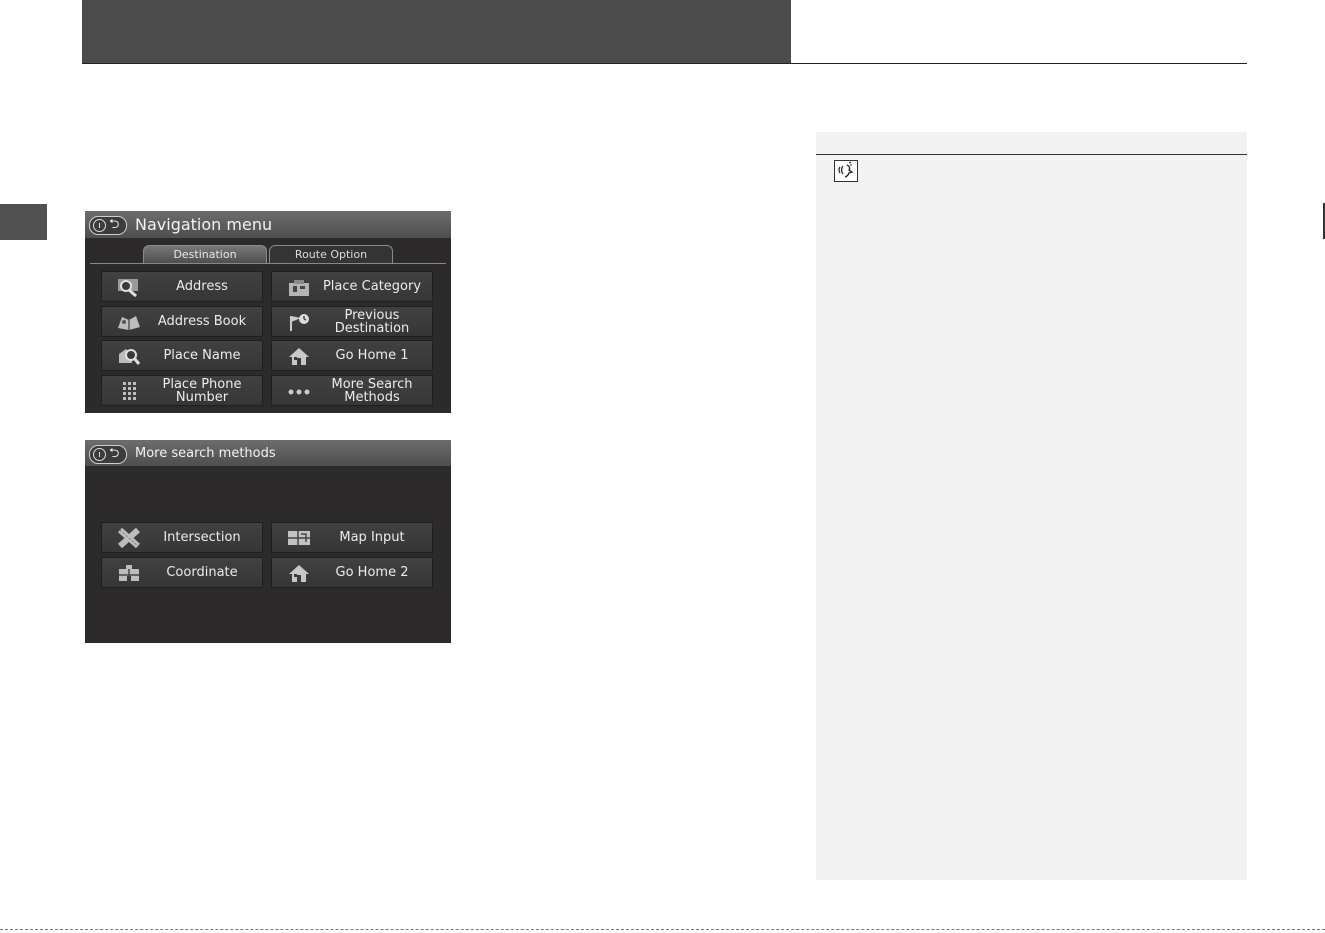 This screenshot has height=933, width=1325. Describe the element at coordinates (372, 355) in the screenshot. I see `button-label: Go Home 1` at that location.